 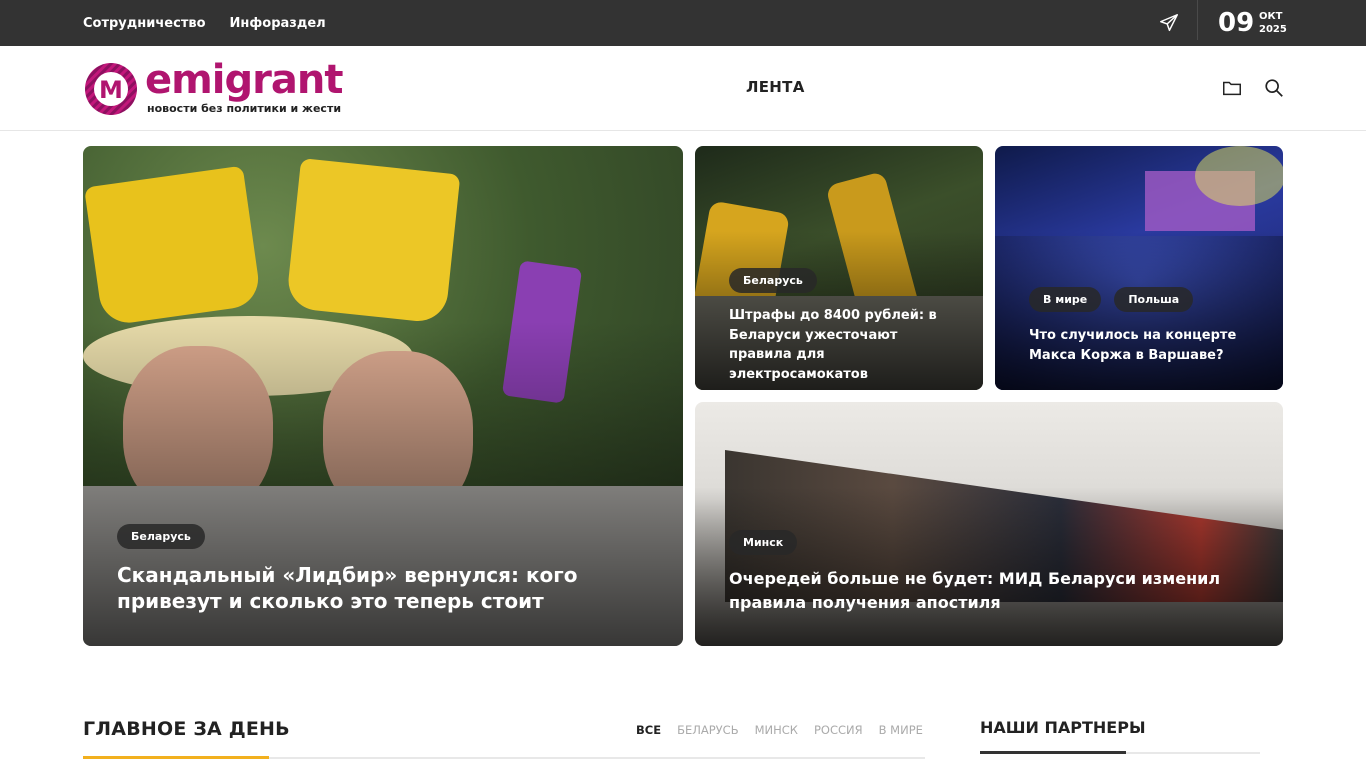 I want to click on category-filters: ВСЕ БЕЛАРУСЬ МИНСК РОССИЯ В МИРЕ, so click(x=779, y=730).